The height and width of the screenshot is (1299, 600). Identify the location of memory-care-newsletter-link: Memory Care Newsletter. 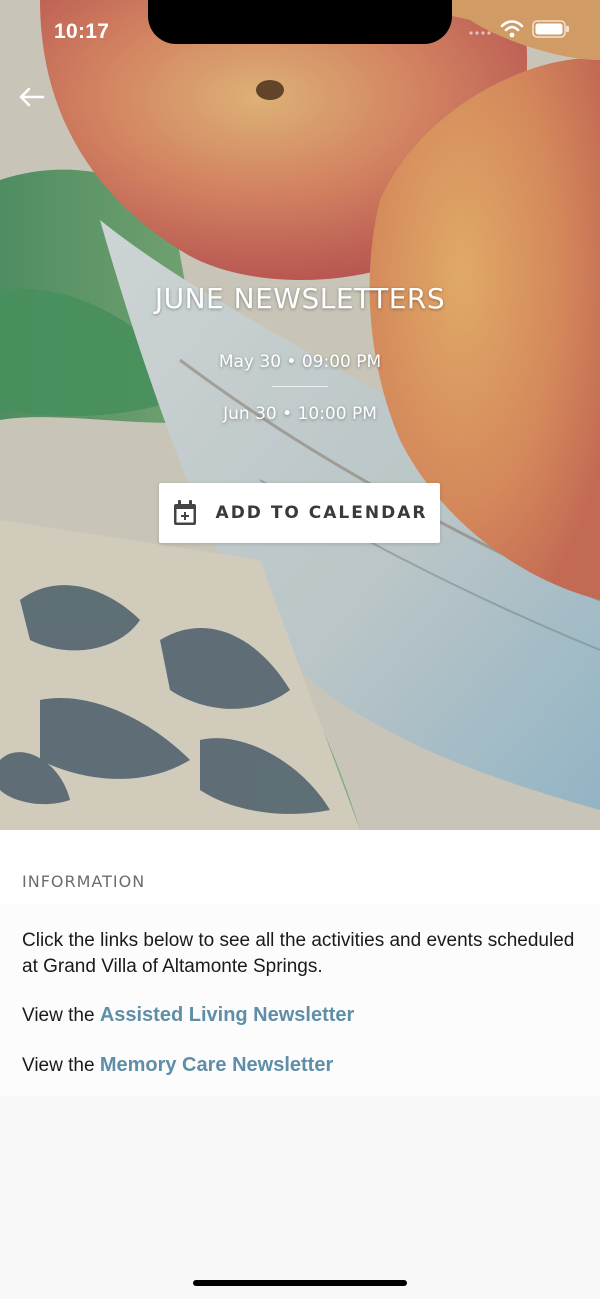
(216, 1065).